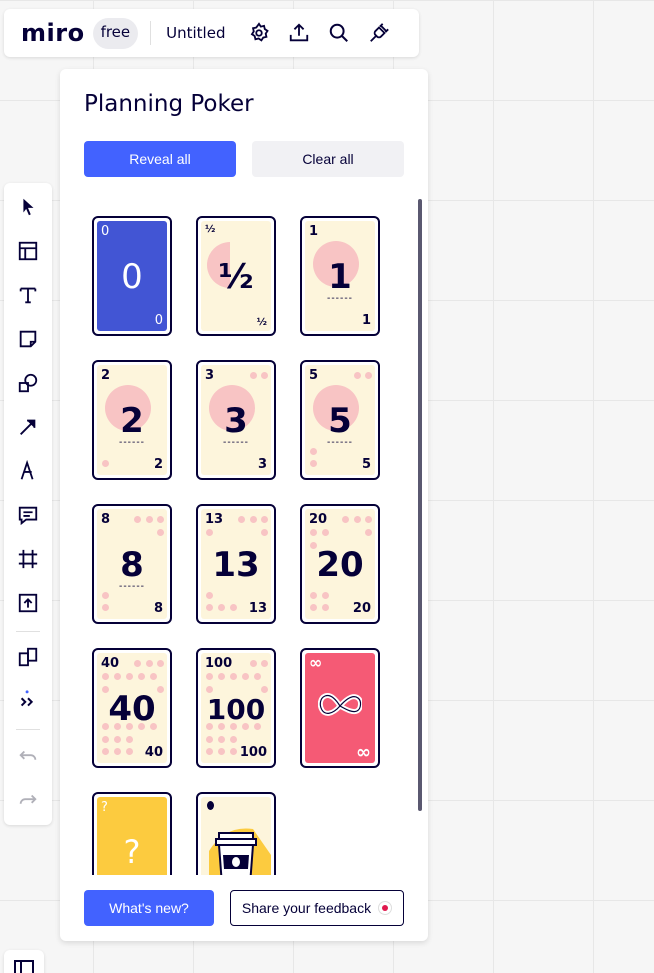  I want to click on card-0: 0 0 0, so click(132, 276).